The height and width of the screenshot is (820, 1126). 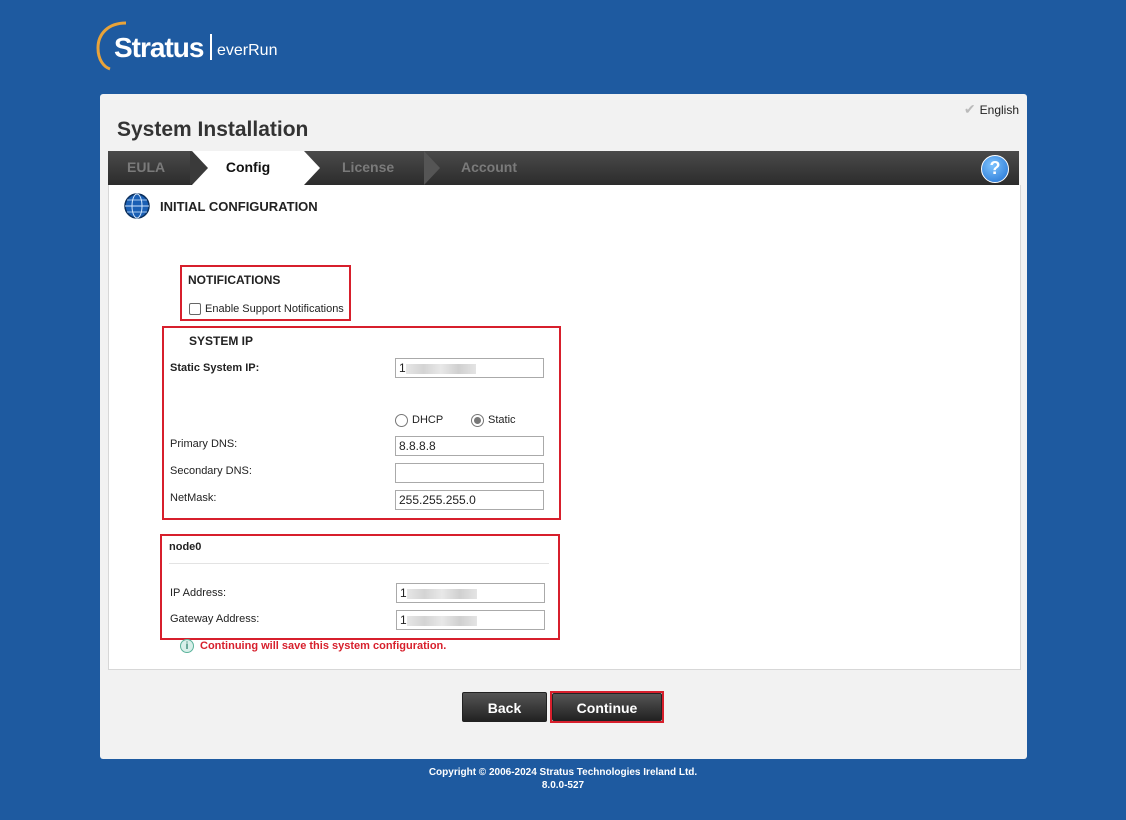 I want to click on gateway-address-label: Gateway Address:, so click(x=215, y=619).